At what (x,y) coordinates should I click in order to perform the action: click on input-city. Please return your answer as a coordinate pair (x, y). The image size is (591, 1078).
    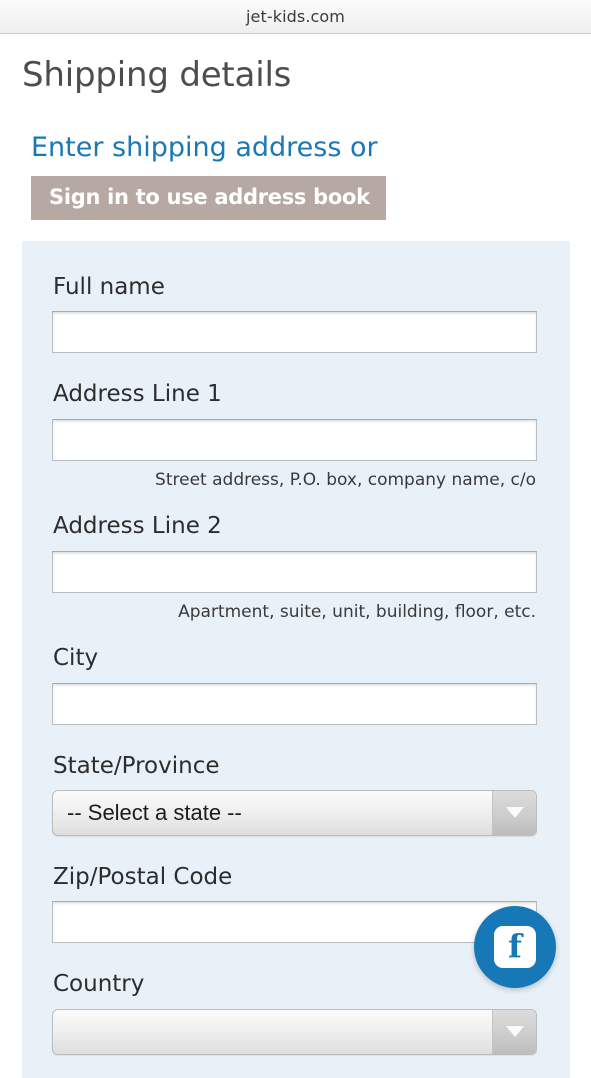
    Looking at the image, I should click on (294, 703).